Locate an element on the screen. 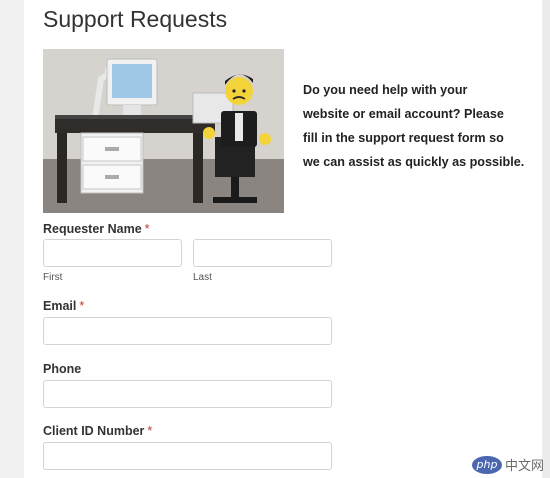 The image size is (550, 478). watermark-text: 中文网 is located at coordinates (524, 465).